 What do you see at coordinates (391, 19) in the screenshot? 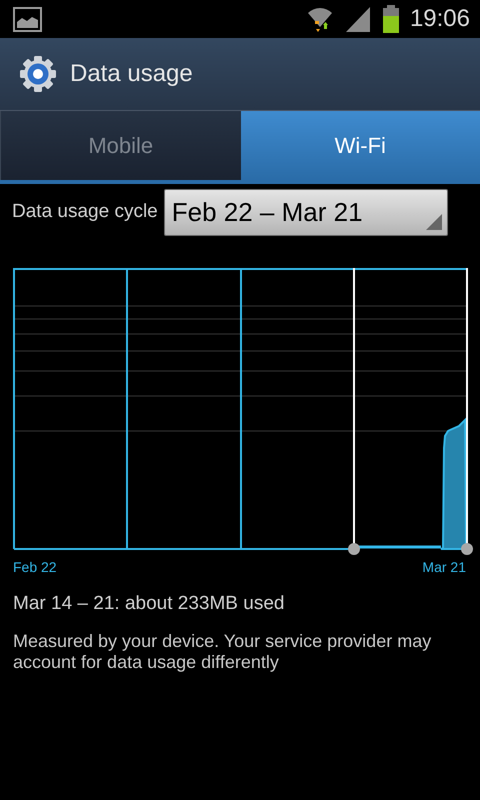
I see `battery-icon` at bounding box center [391, 19].